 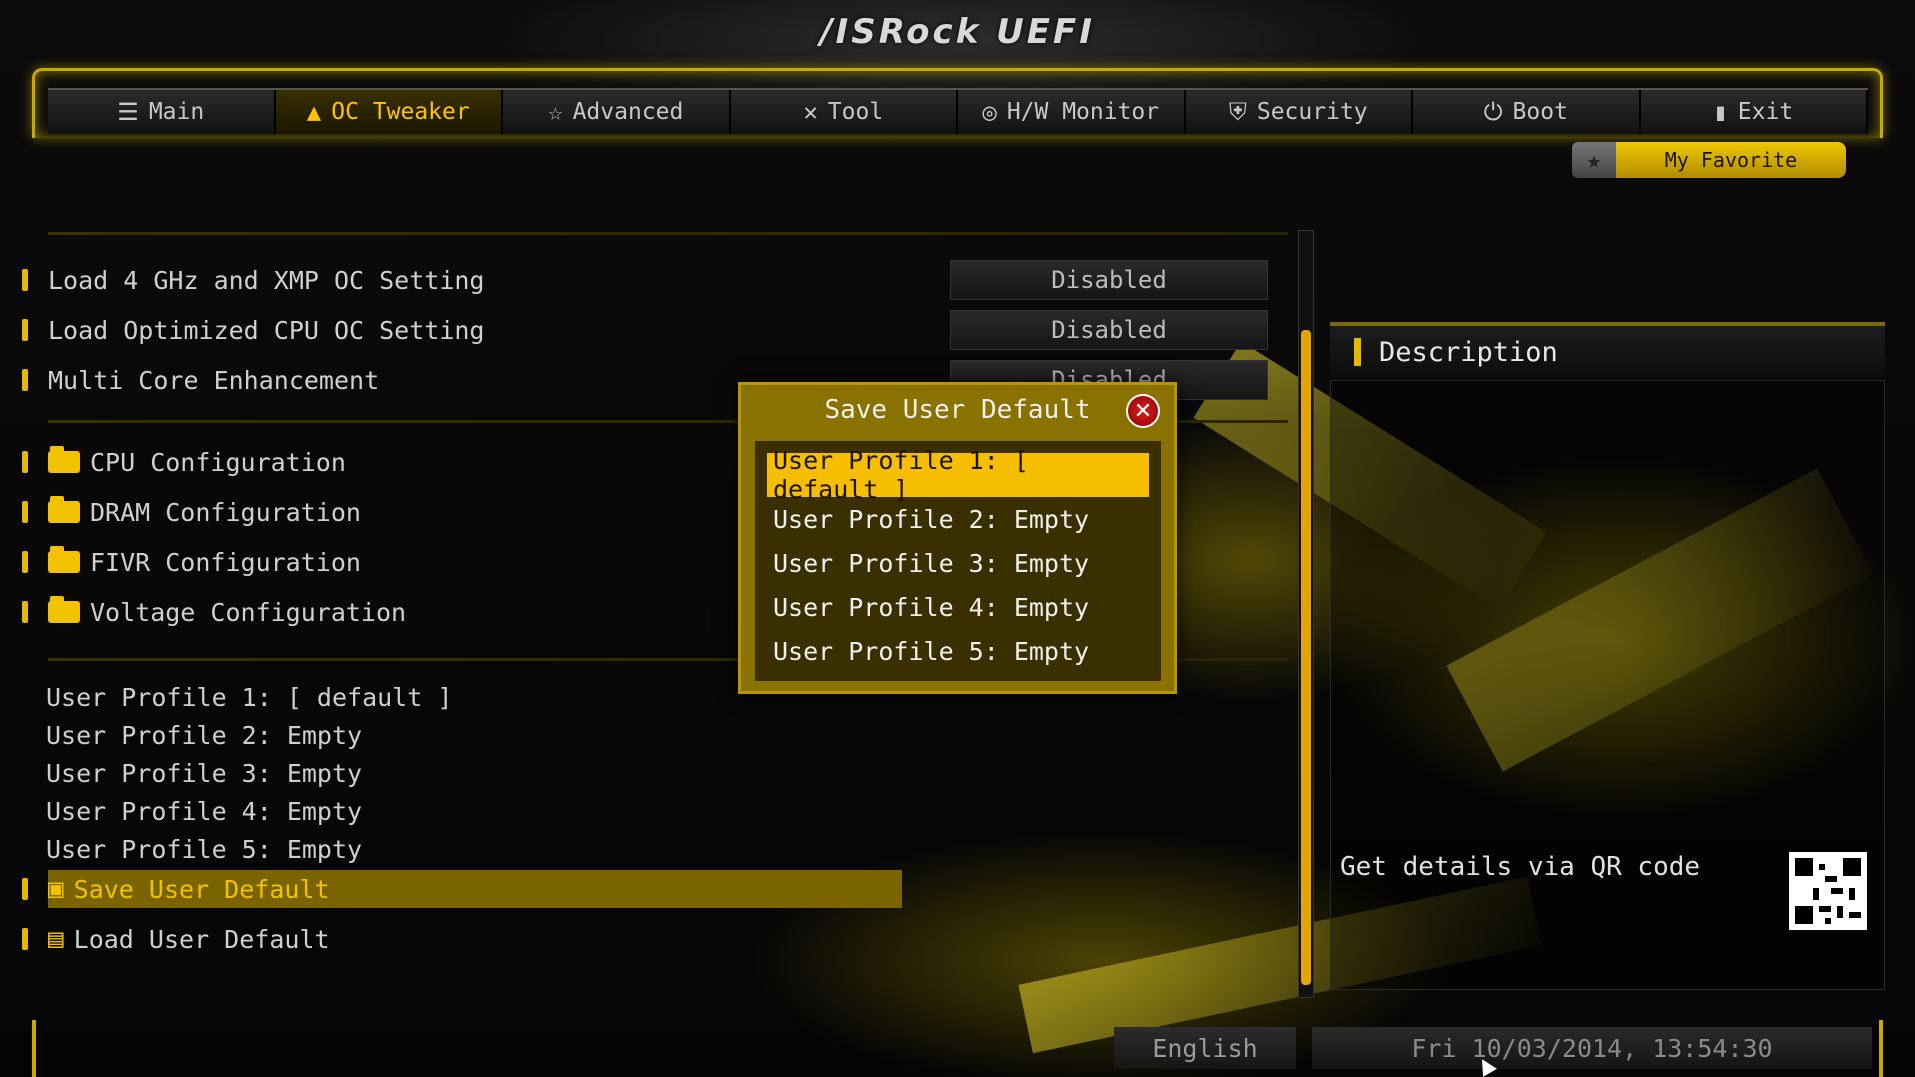 I want to click on datetime-display: Fri 10/03/2014, 13:54:30, so click(x=1592, y=1048).